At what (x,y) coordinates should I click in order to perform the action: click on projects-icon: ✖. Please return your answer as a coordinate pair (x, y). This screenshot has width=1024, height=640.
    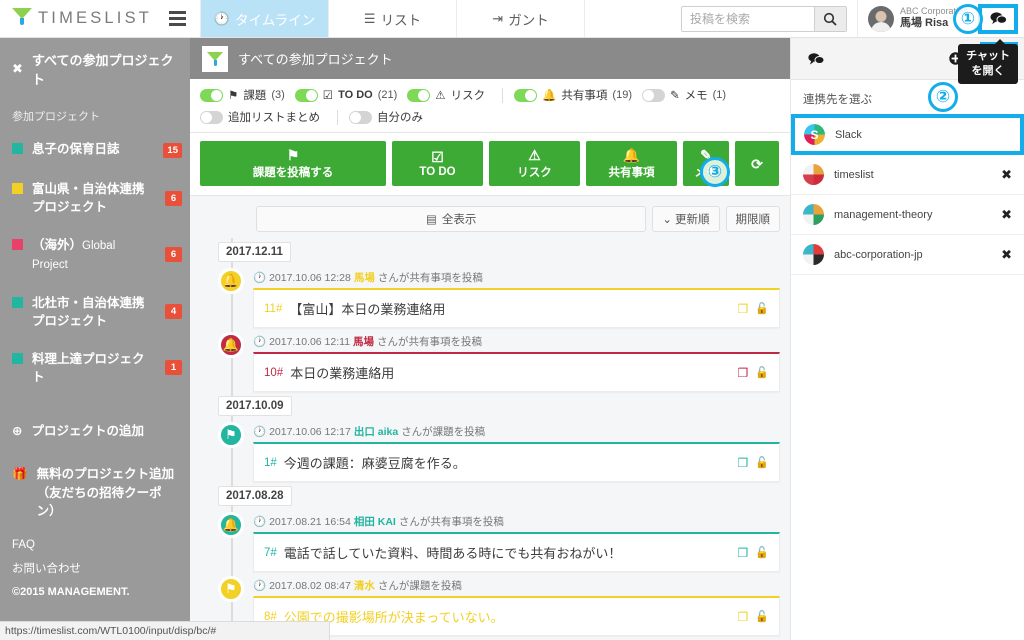
    Looking at the image, I should click on (17, 68).